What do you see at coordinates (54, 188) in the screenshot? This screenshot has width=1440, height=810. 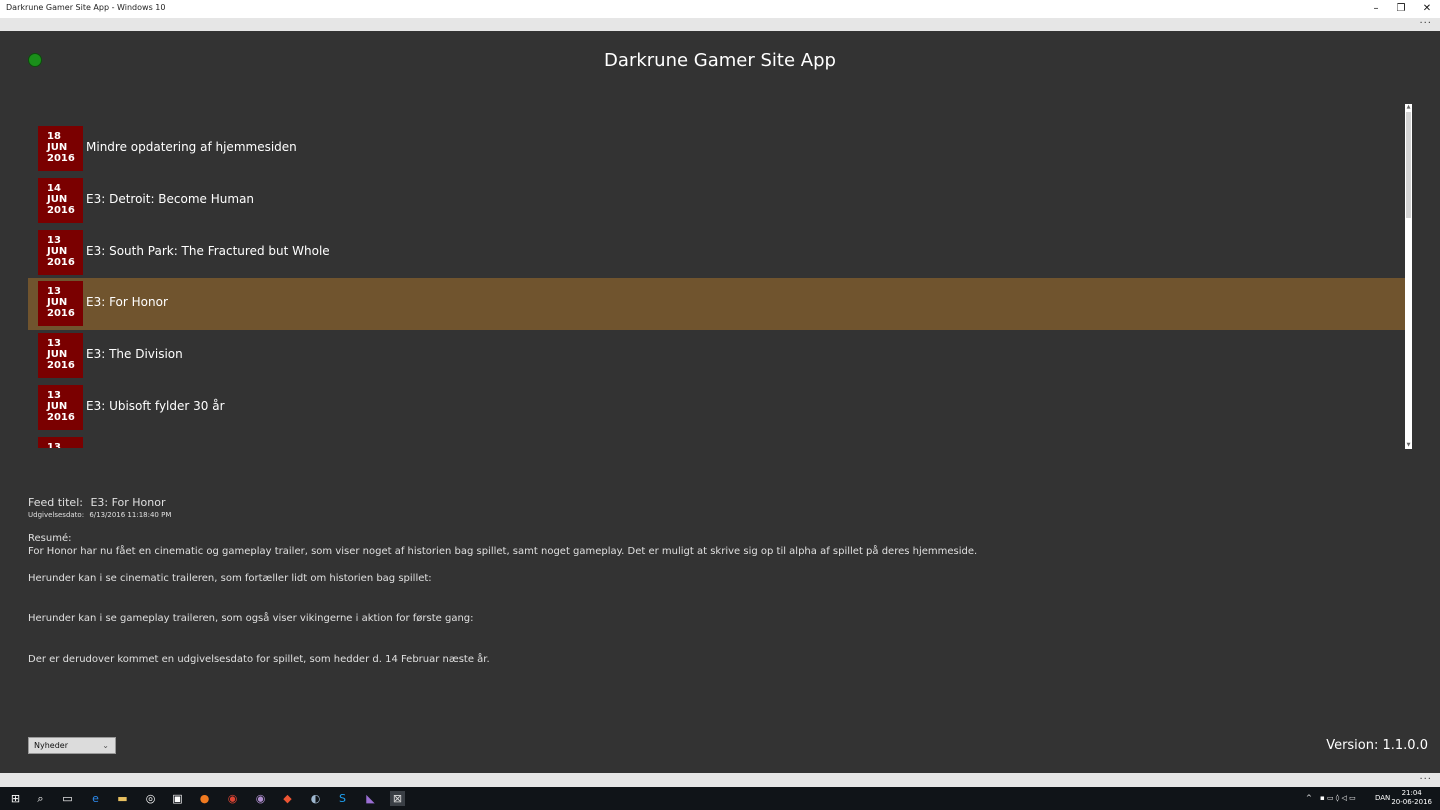 I see `date-day: 14` at bounding box center [54, 188].